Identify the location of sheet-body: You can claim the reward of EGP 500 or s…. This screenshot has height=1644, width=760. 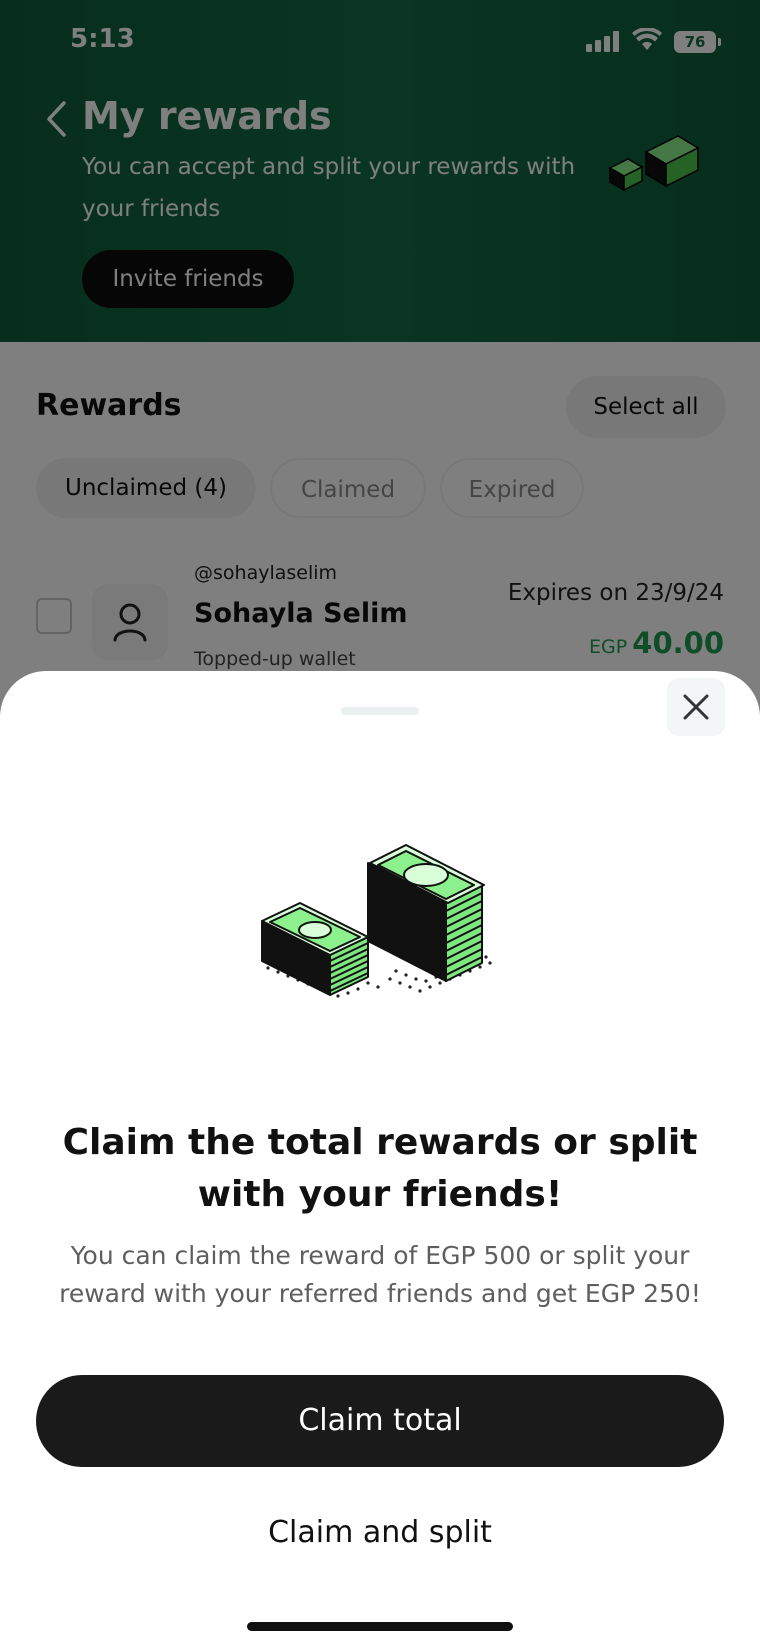
(380, 1274).